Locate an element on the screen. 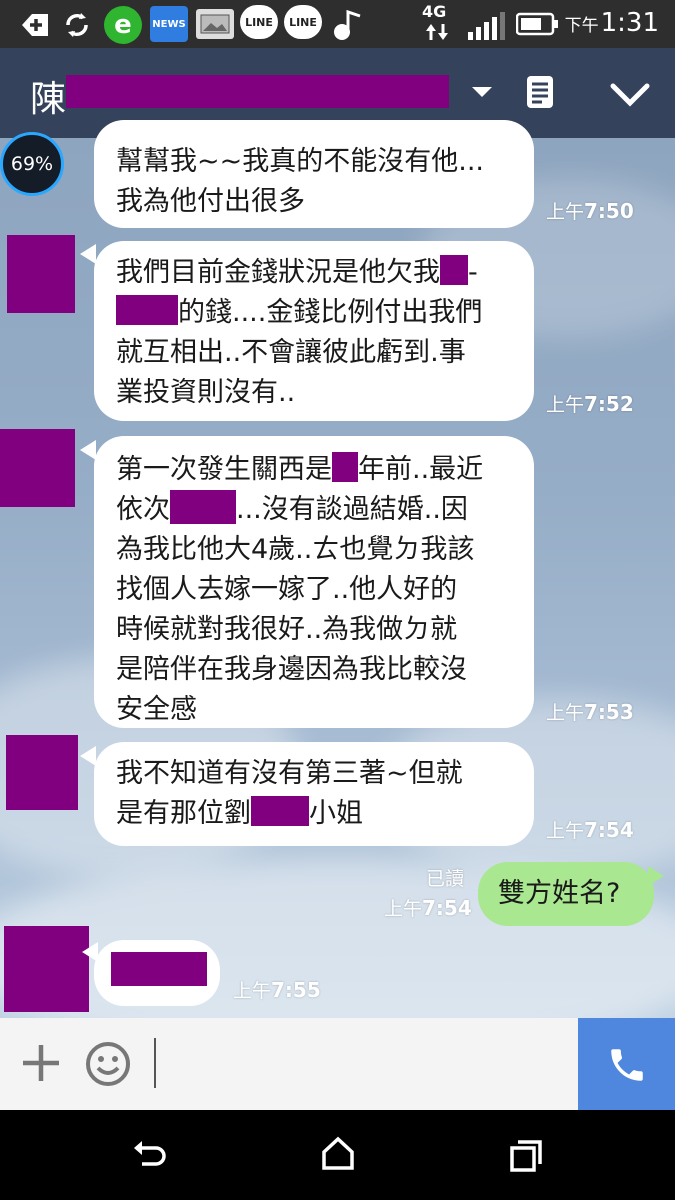  recents-icon is located at coordinates (526, 1158).